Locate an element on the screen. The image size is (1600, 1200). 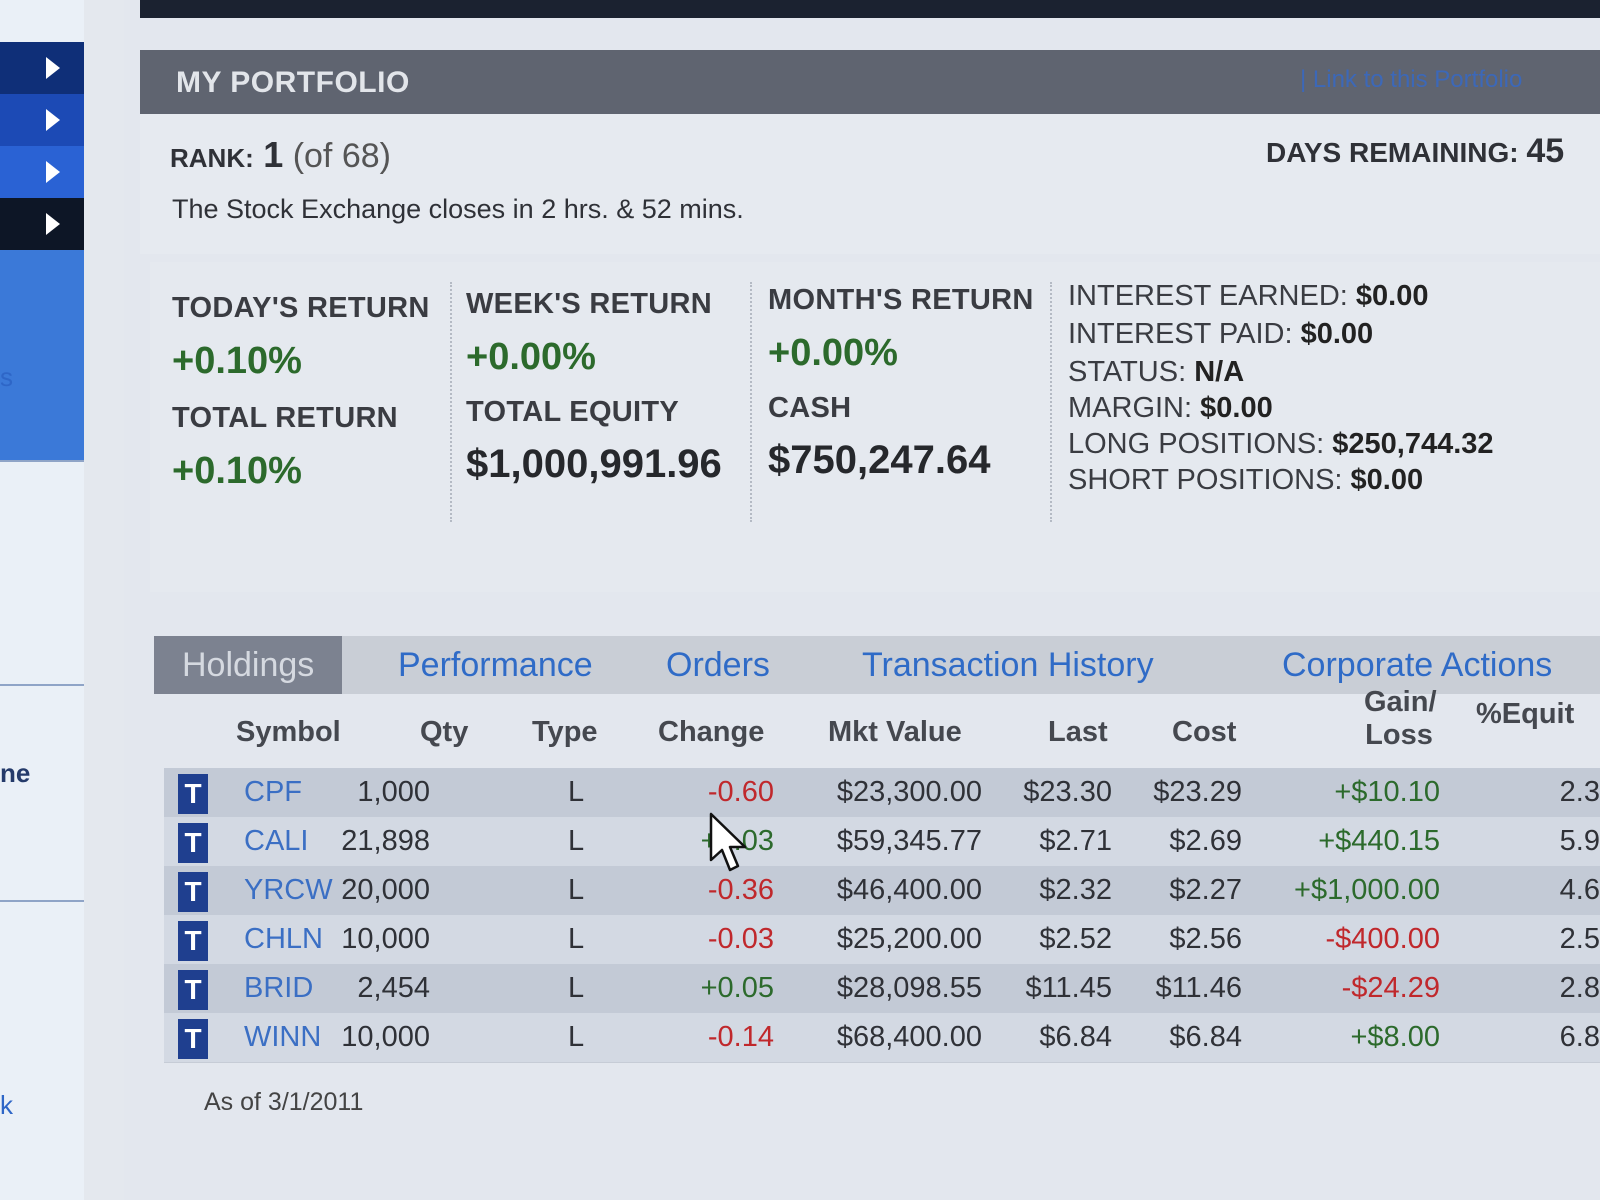
column-header-qty: Qty is located at coordinates (444, 732).